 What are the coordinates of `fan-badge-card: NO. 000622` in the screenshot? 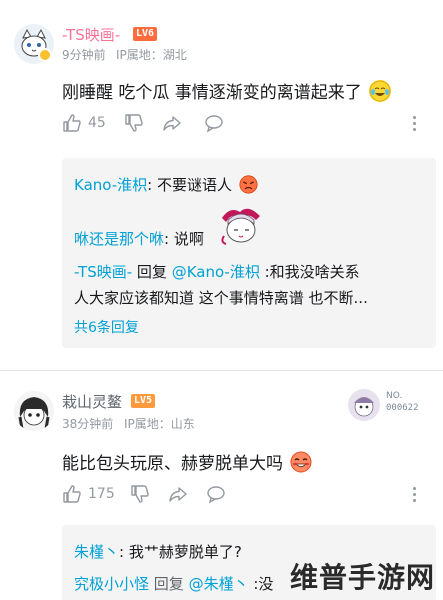 It's located at (389, 404).